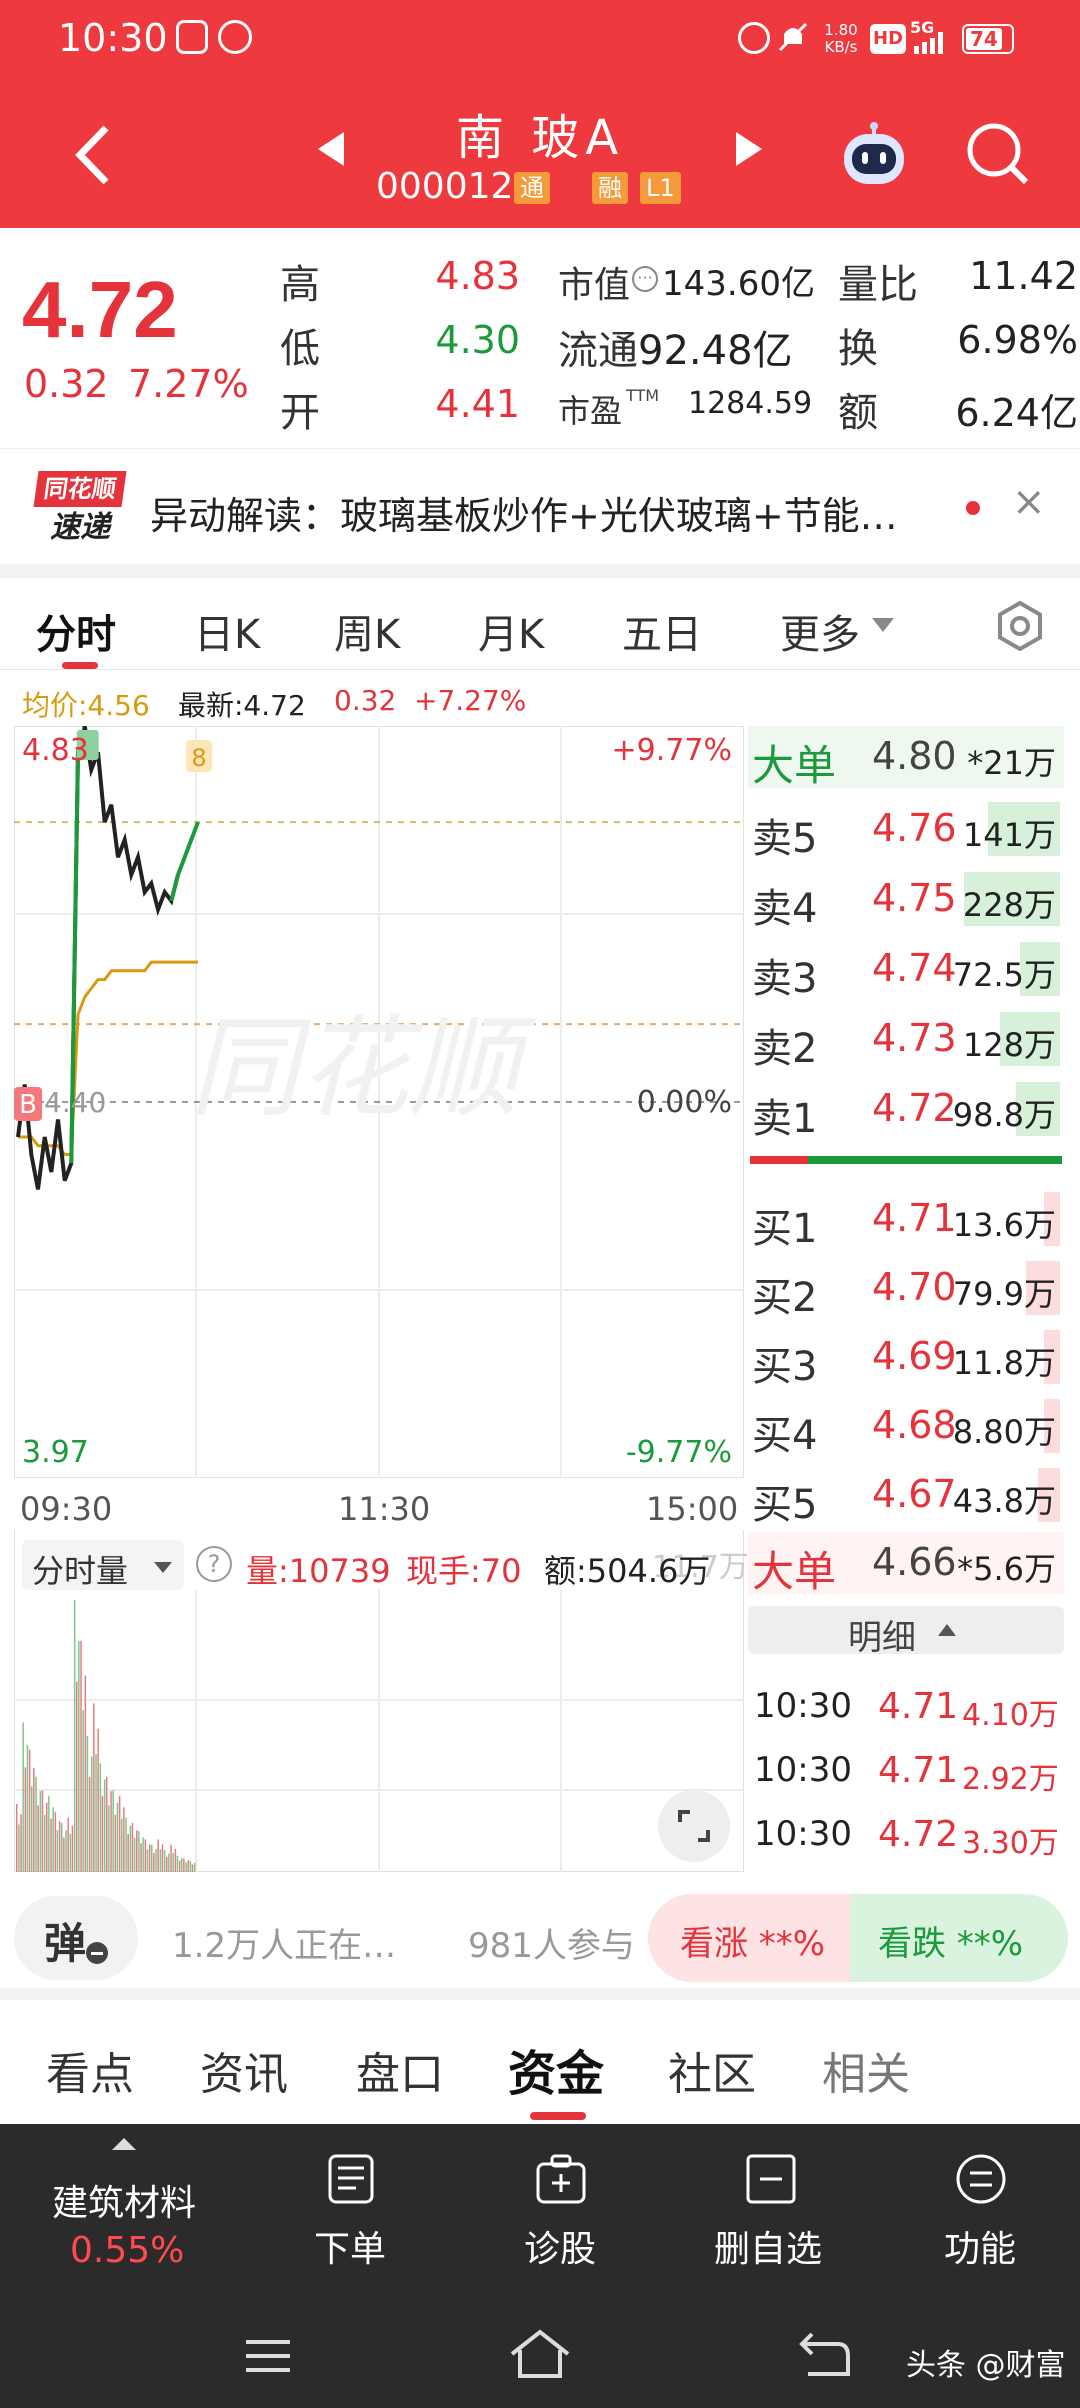  What do you see at coordinates (906, 900) in the screenshot?
I see `ask-row: 卖4 4.75 228万` at bounding box center [906, 900].